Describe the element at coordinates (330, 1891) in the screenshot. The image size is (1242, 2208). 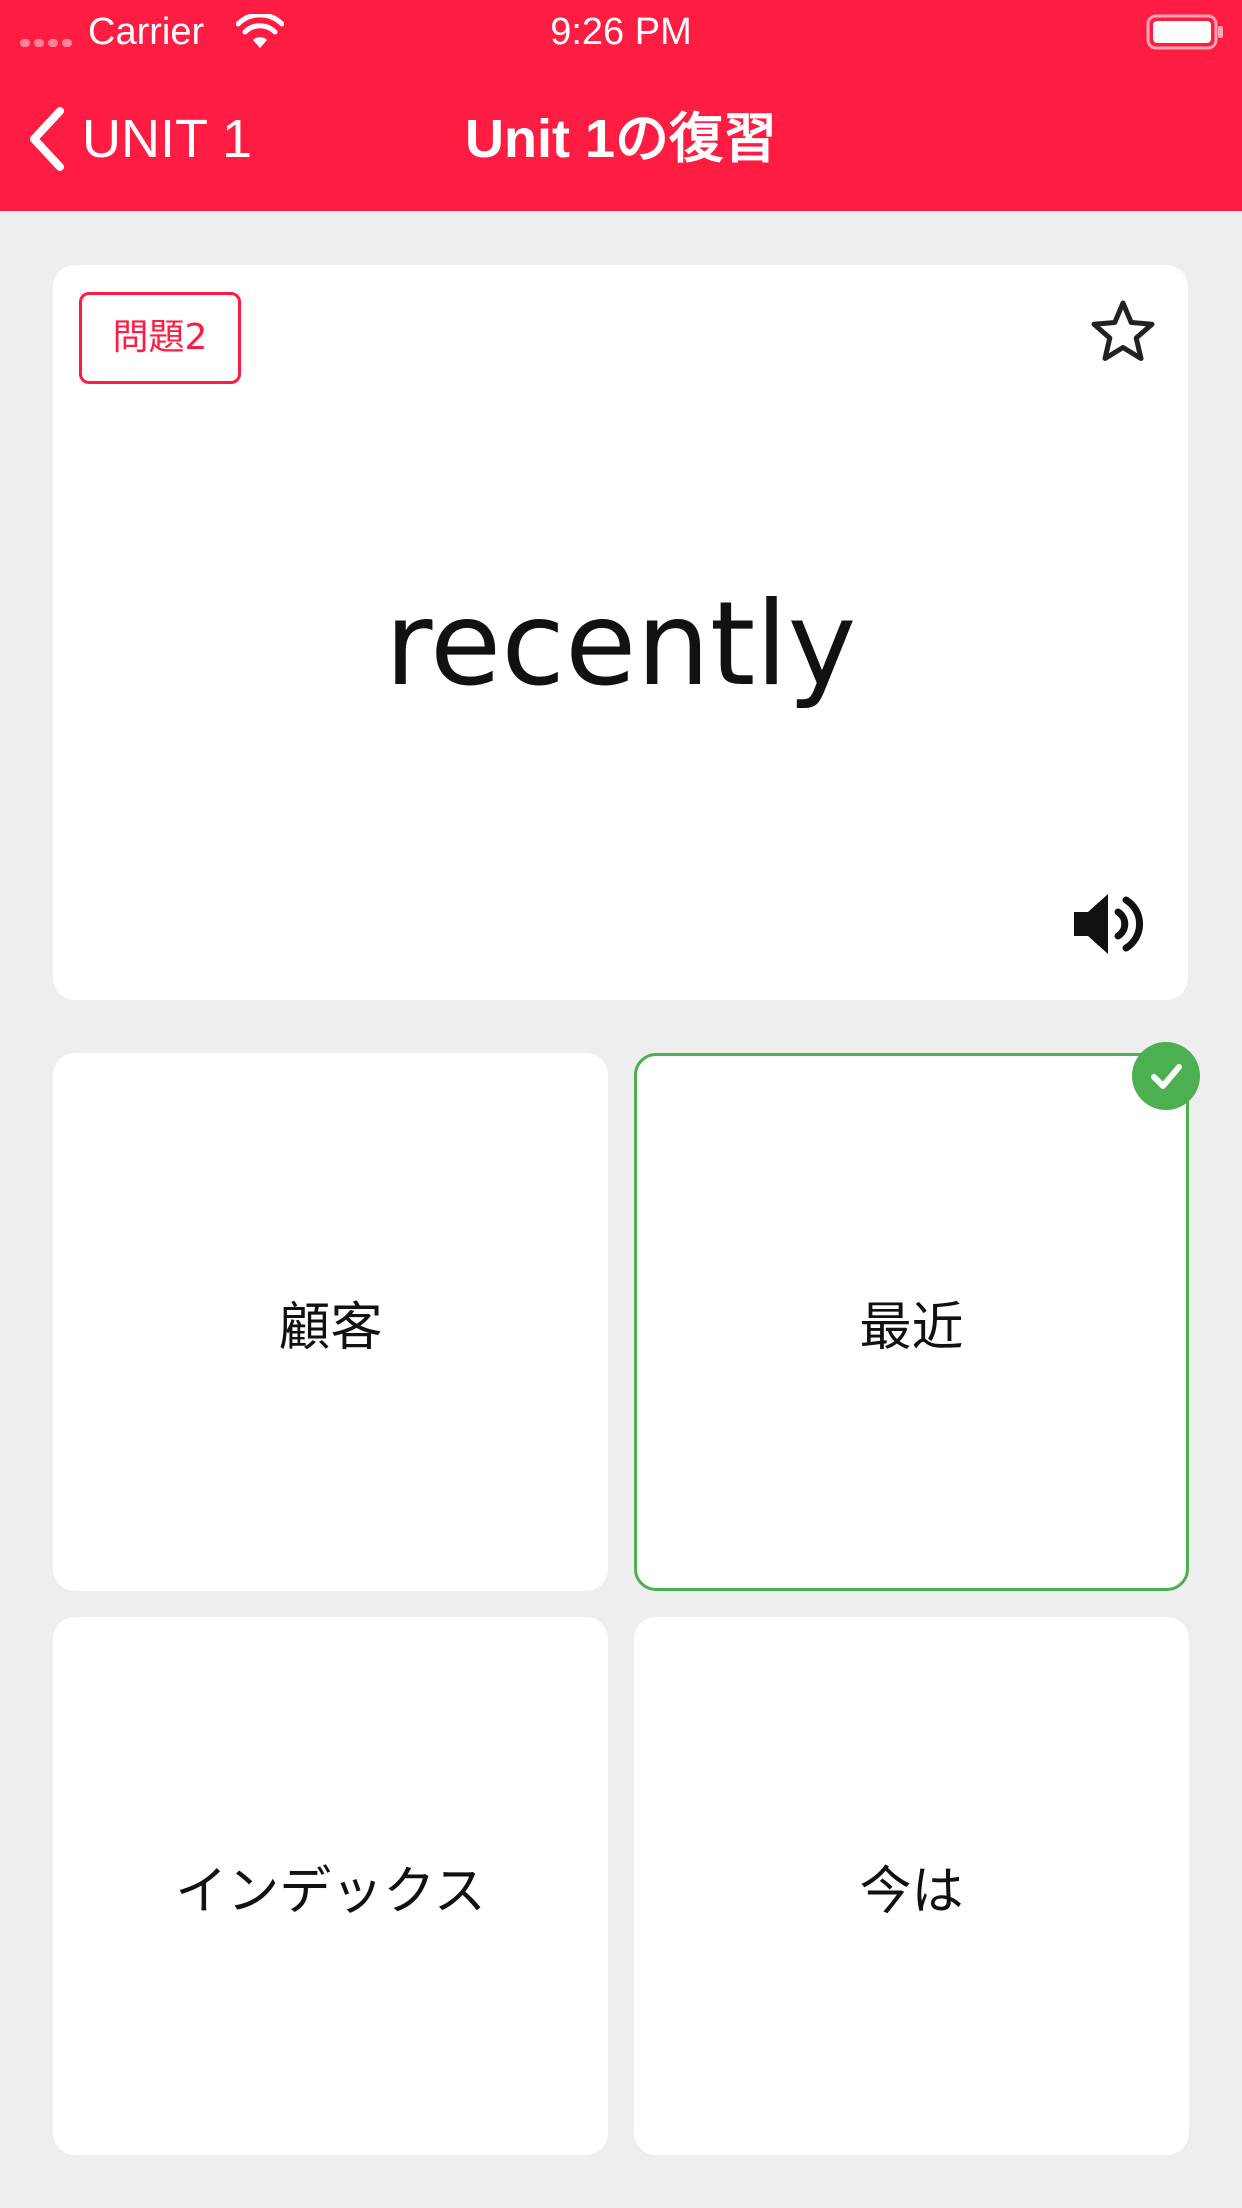
I see `answer-choice-label: インデックス` at that location.